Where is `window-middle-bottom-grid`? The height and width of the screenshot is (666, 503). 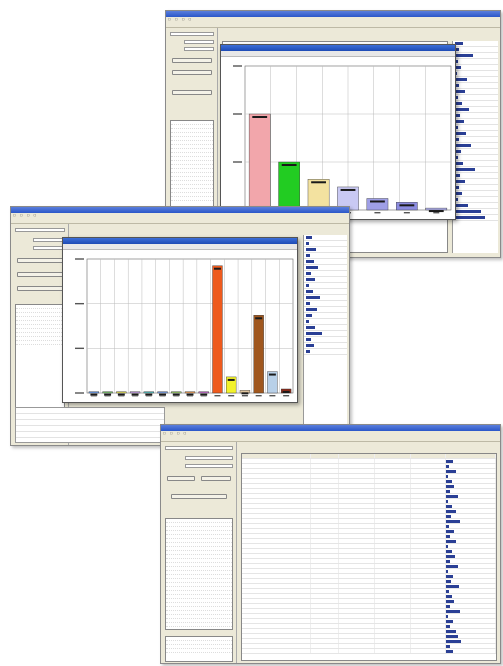
window-middle-bottom-grid is located at coordinates (90, 425).